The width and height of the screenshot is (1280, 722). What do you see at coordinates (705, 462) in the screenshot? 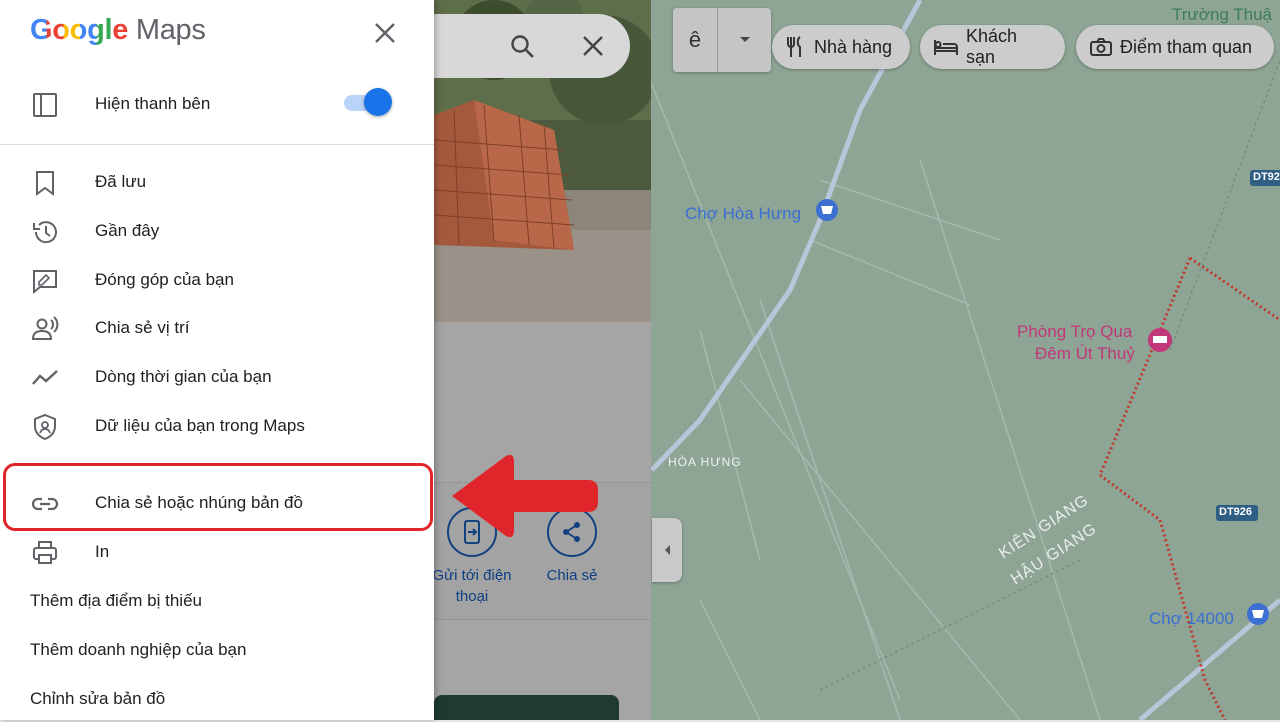
I see `map-label-hoa-hung: HÒA HƯNG` at bounding box center [705, 462].